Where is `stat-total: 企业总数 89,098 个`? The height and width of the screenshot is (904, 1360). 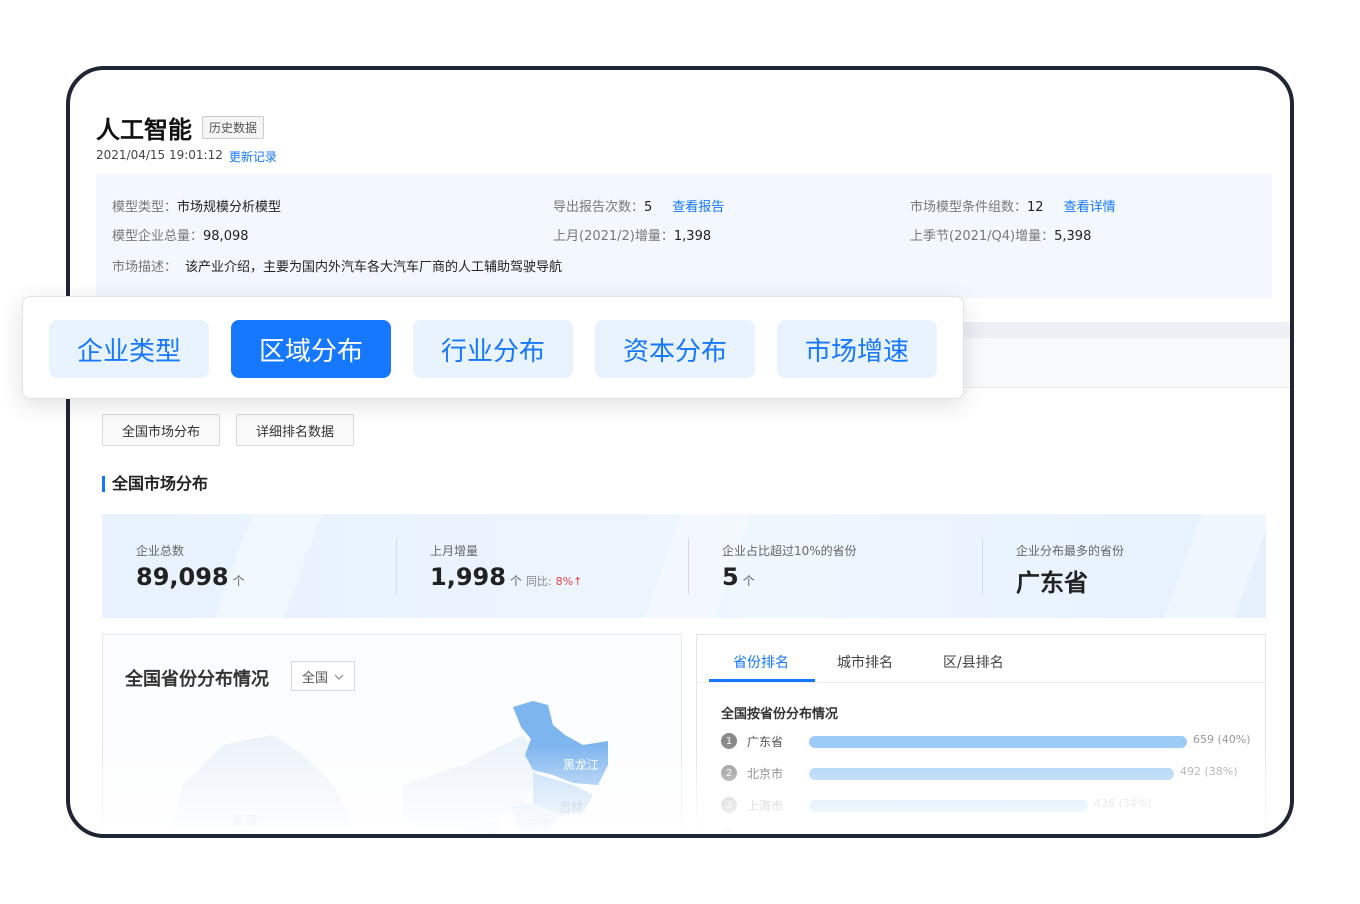 stat-total: 企业总数 89,098 个 is located at coordinates (190, 566).